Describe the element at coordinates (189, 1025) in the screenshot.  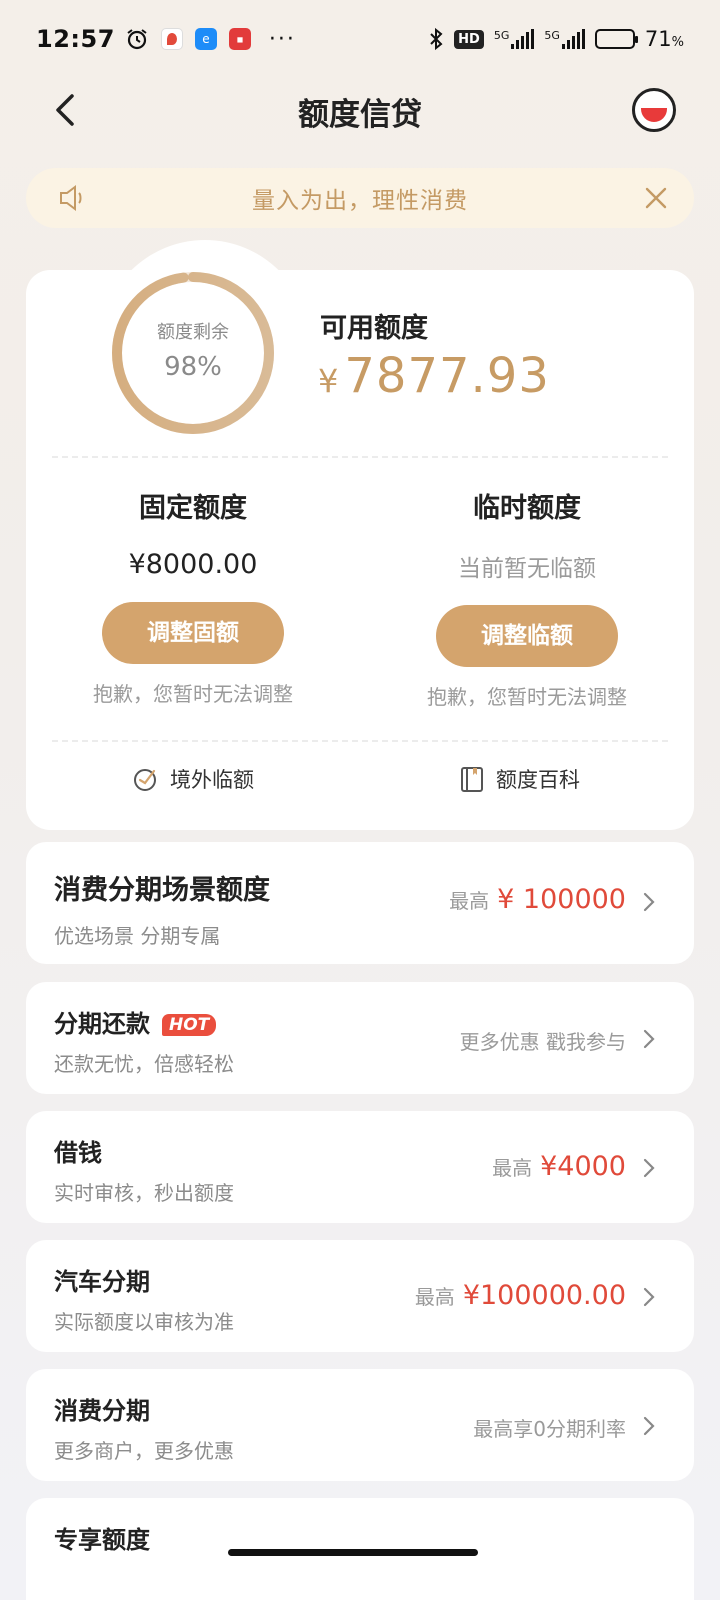
I see `hot-badge: HOT` at that location.